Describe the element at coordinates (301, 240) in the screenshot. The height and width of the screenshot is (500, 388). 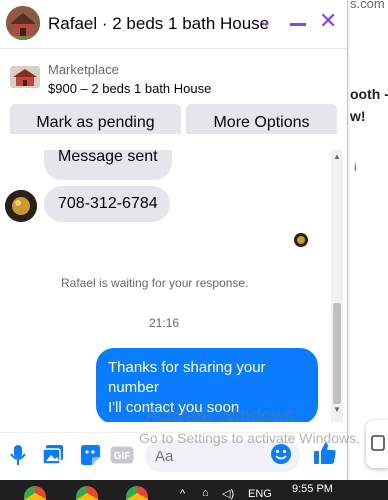
I see `read-receipt-avatar` at that location.